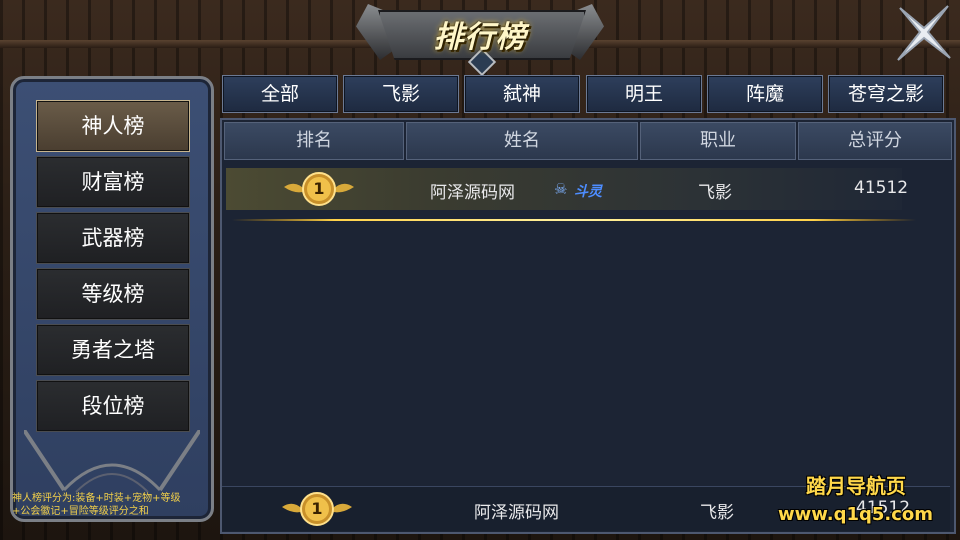 Image resolution: width=960 pixels, height=540 pixels. What do you see at coordinates (113, 238) in the screenshot?
I see `left-menu-item-wuqi: 武器榜` at bounding box center [113, 238].